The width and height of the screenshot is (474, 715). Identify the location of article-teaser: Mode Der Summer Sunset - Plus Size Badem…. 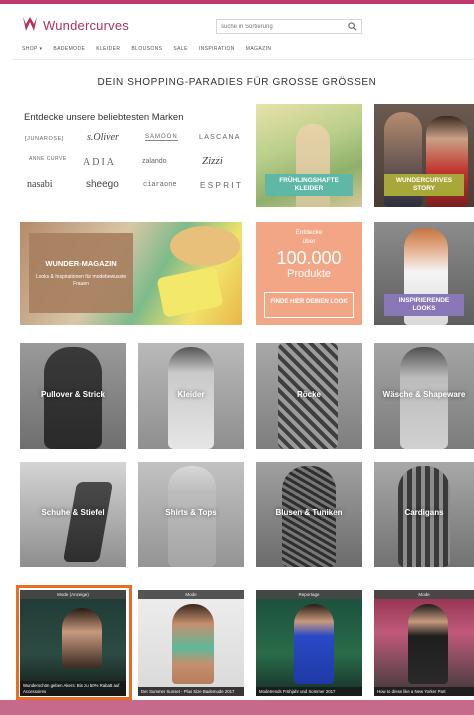
(191, 643).